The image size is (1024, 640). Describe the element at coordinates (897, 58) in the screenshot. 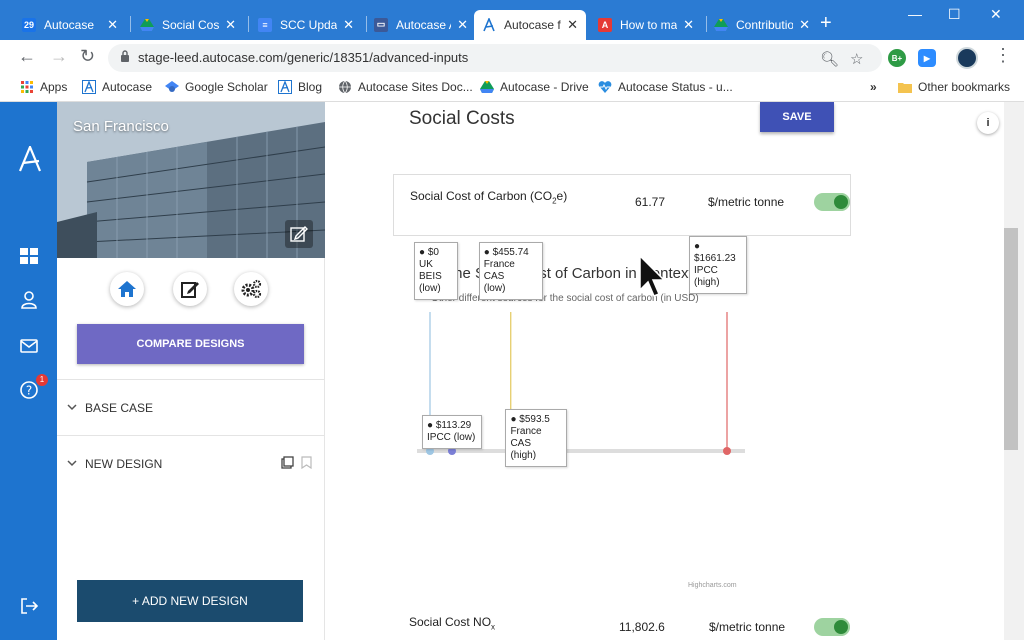

I see `extension-icon: B+` at that location.